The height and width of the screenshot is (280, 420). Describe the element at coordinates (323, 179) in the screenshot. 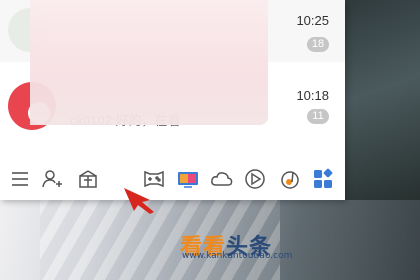

I see `apps-grid-icon` at that location.